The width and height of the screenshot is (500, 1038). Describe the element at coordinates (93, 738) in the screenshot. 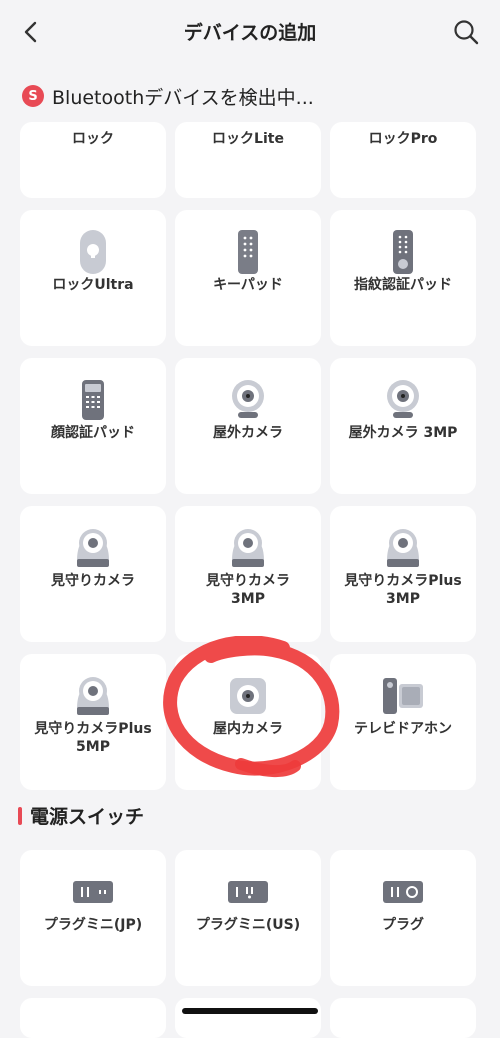

I see `device-label: 見守りカメラPlus 5MP` at that location.